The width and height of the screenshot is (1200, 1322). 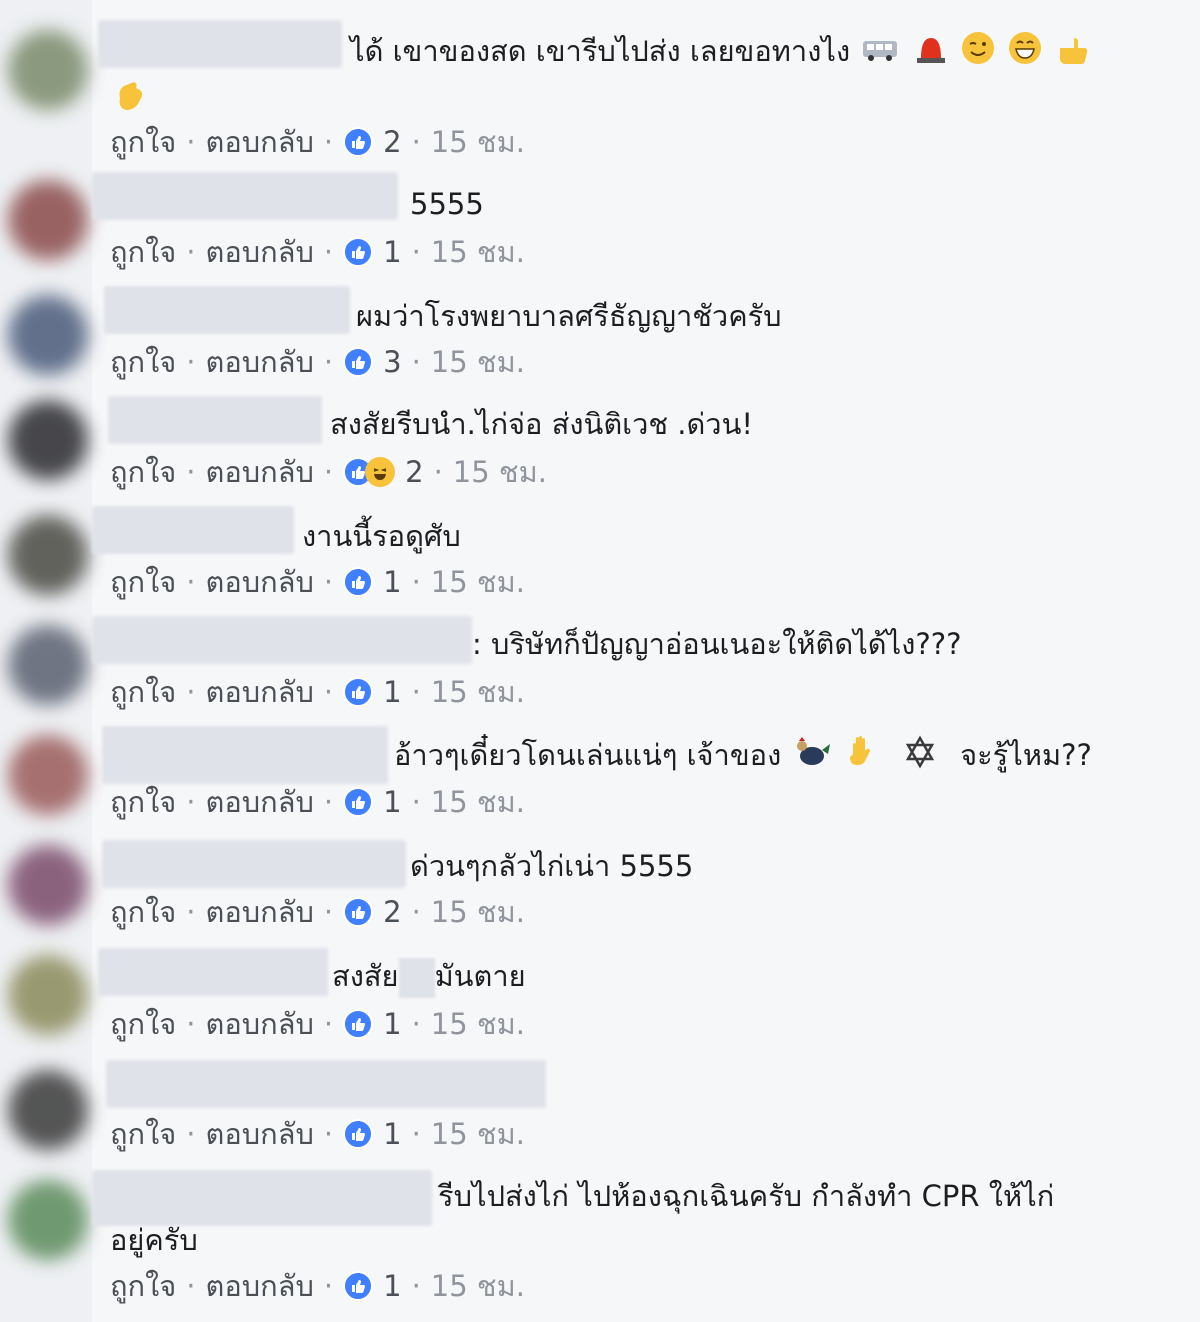 What do you see at coordinates (881, 53) in the screenshot?
I see `bus-icon` at bounding box center [881, 53].